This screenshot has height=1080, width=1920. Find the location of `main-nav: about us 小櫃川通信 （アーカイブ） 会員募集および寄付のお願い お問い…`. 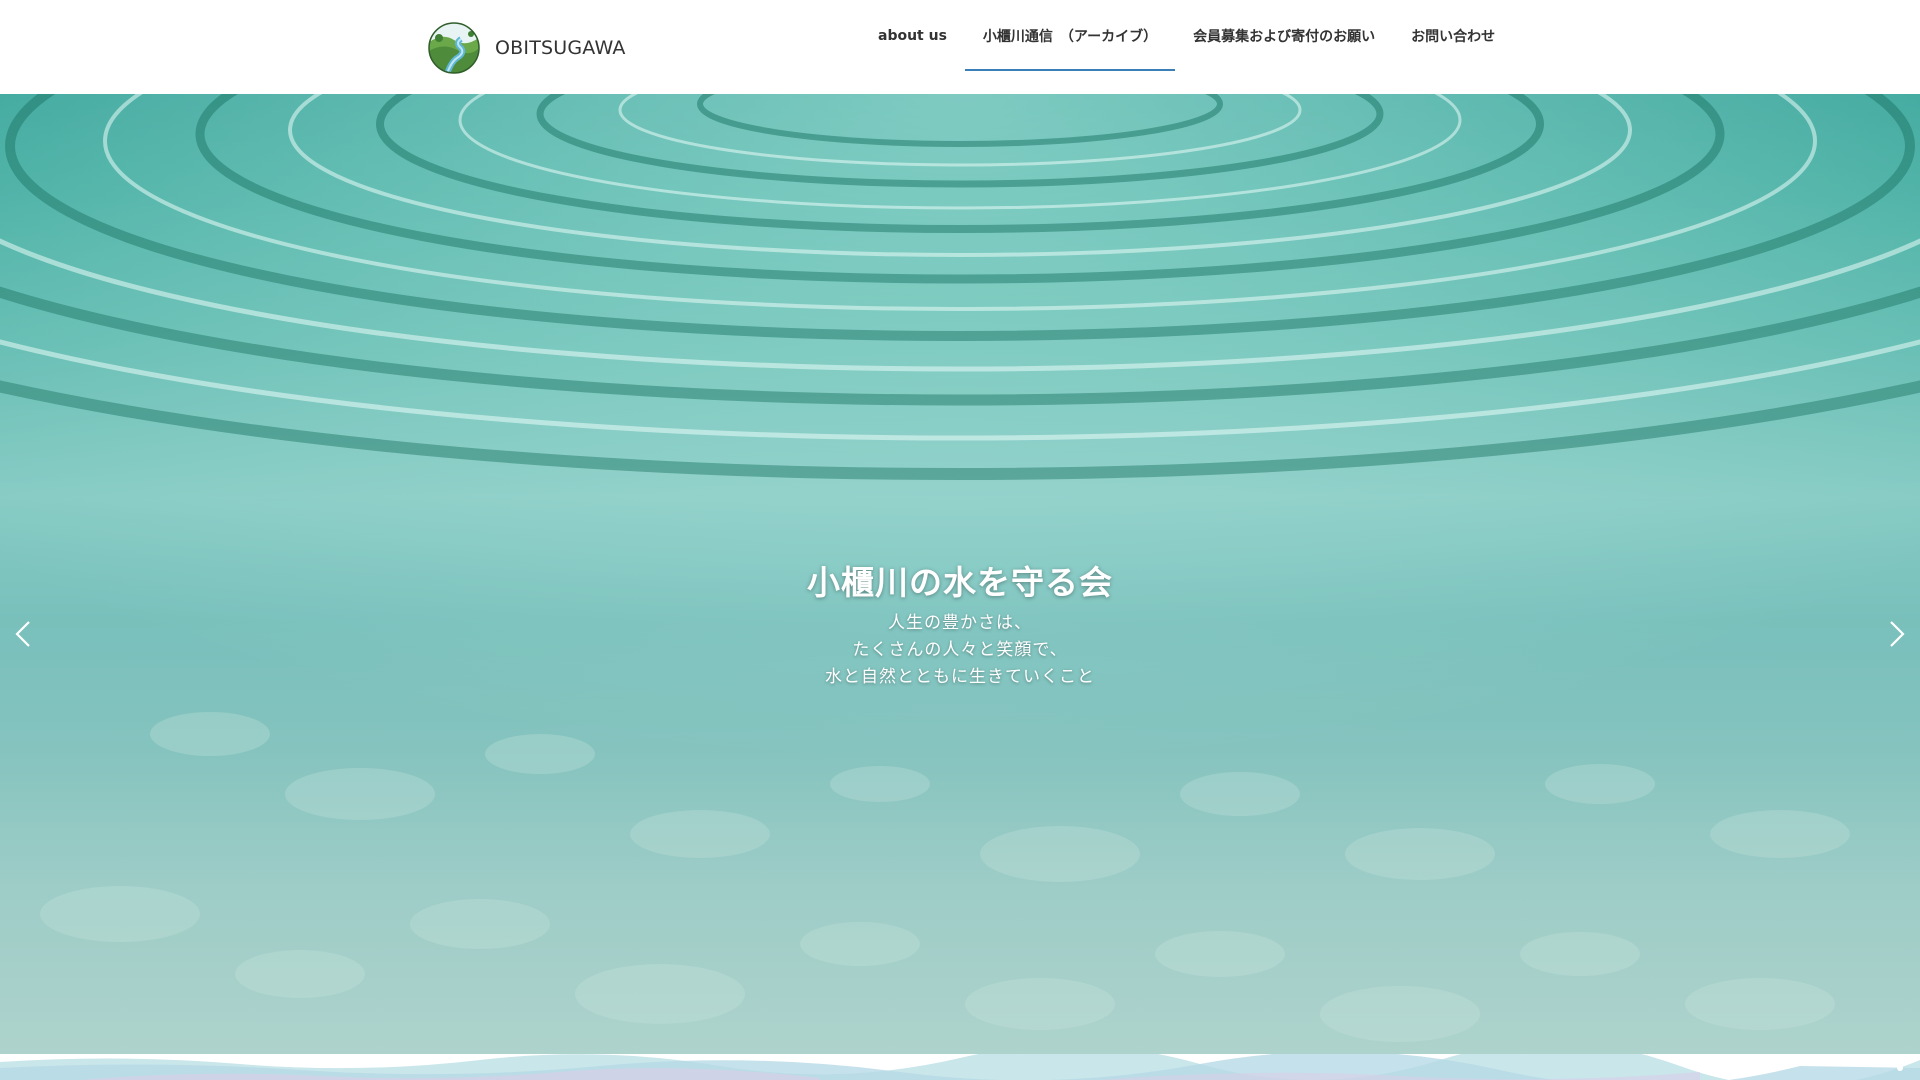

main-nav: about us 小櫃川通信 （アーカイブ） 会員募集および寄付のお願い お問い… is located at coordinates (1186, 47).